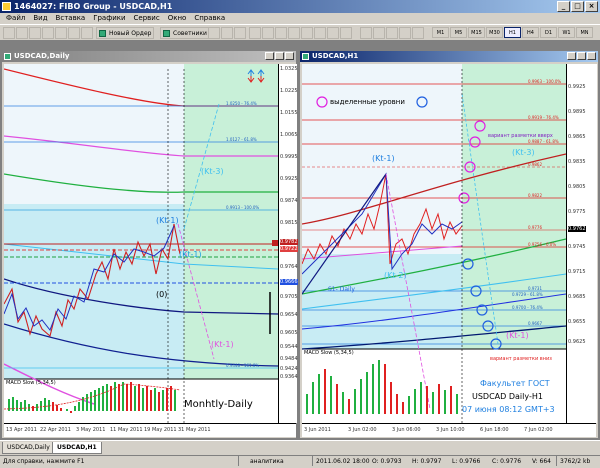 This screenshot has height=468, width=600. I want to click on kt3-label: (Kt-3), so click(212, 171).